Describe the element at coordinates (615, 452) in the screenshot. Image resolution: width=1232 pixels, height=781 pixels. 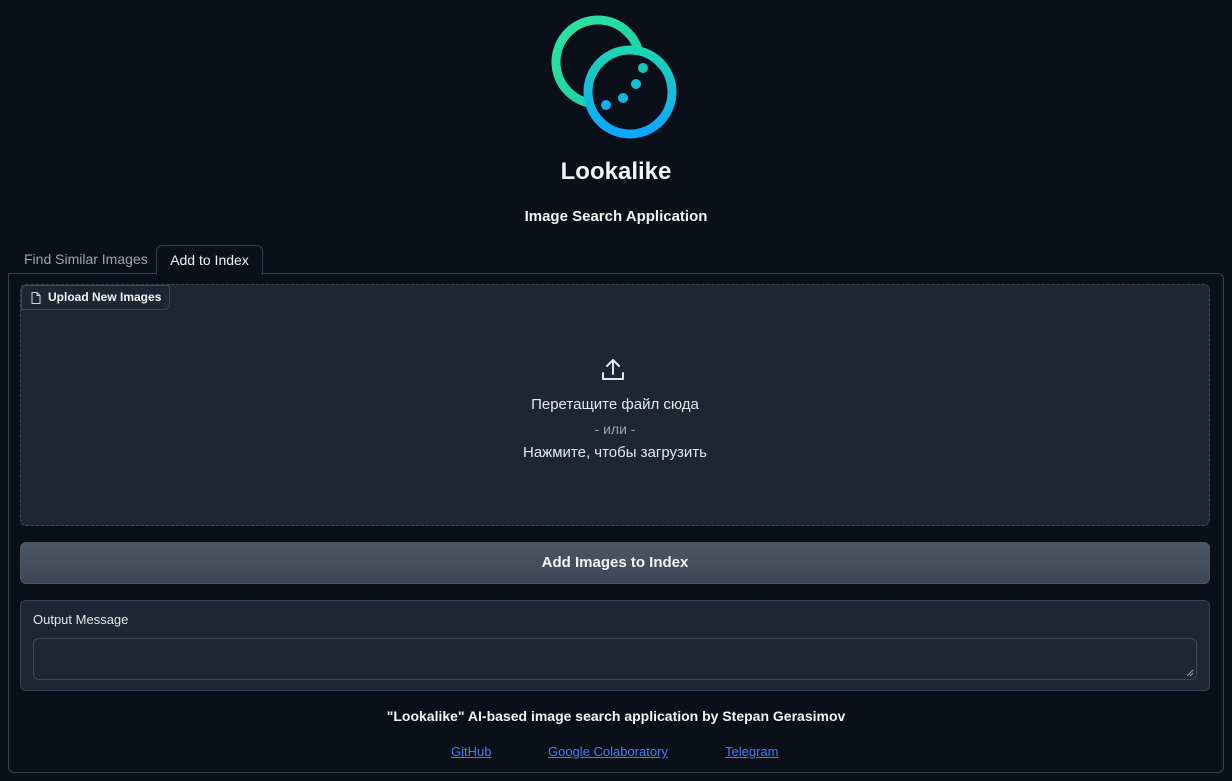
I see `click-to-upload-text: Нажмите, чтобы загрузить` at that location.